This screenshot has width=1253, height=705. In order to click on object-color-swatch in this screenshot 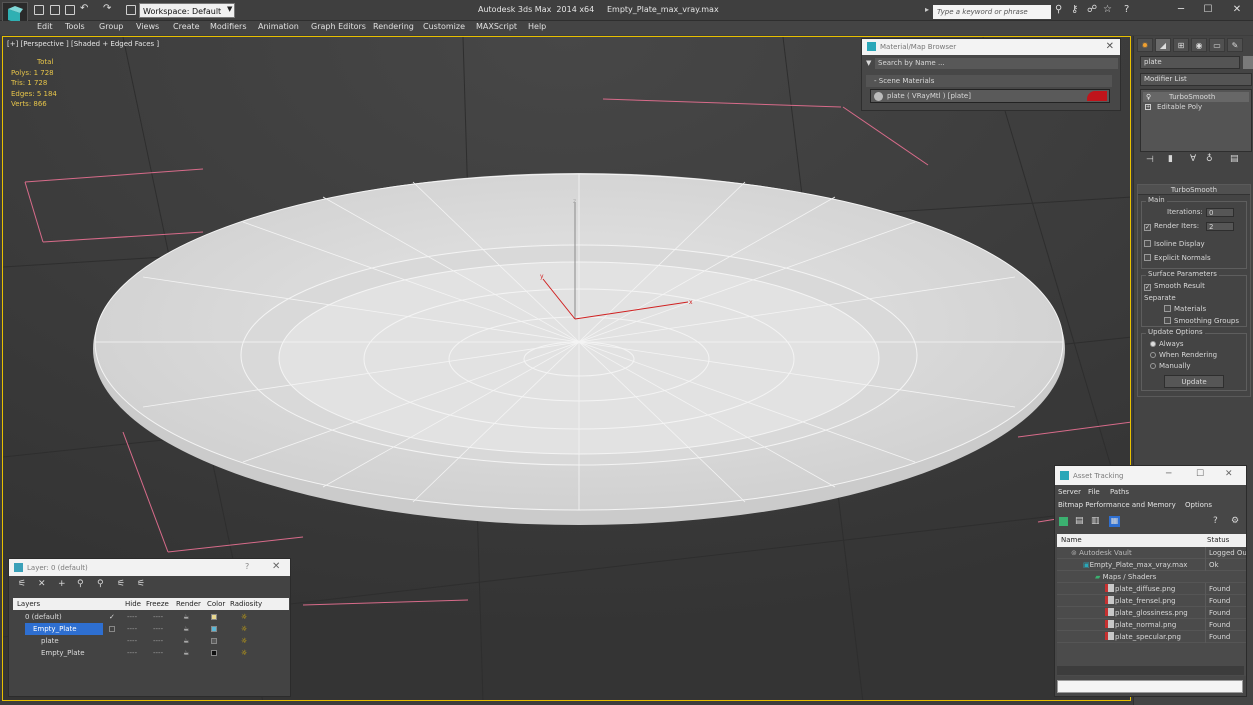, I will do `click(1248, 62)`.